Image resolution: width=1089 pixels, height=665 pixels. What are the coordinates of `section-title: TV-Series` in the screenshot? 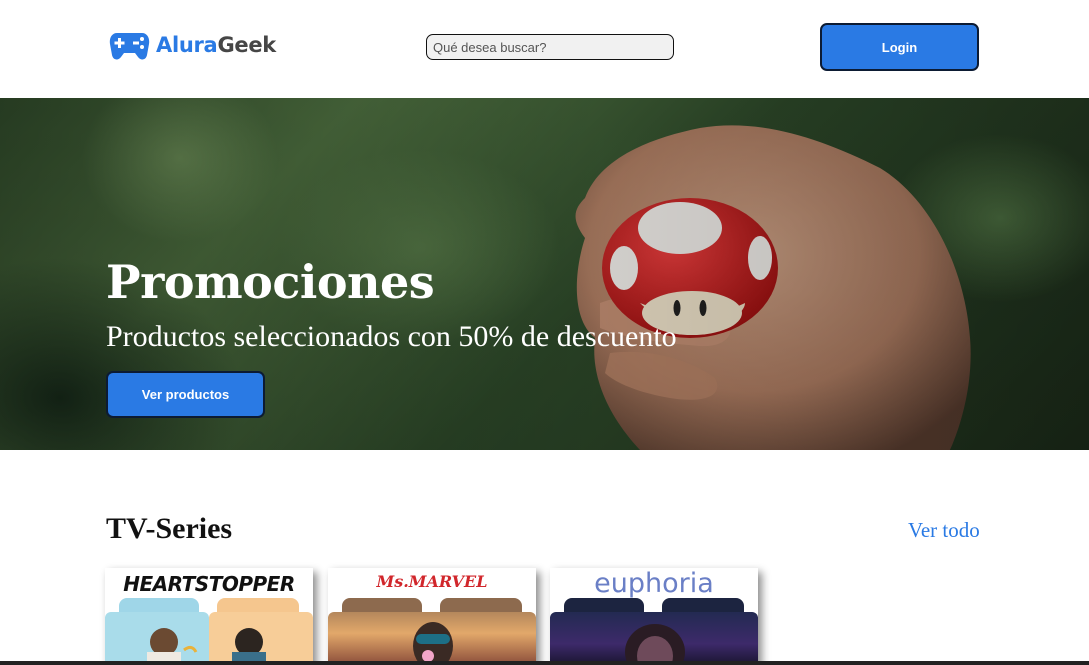 It's located at (169, 528).